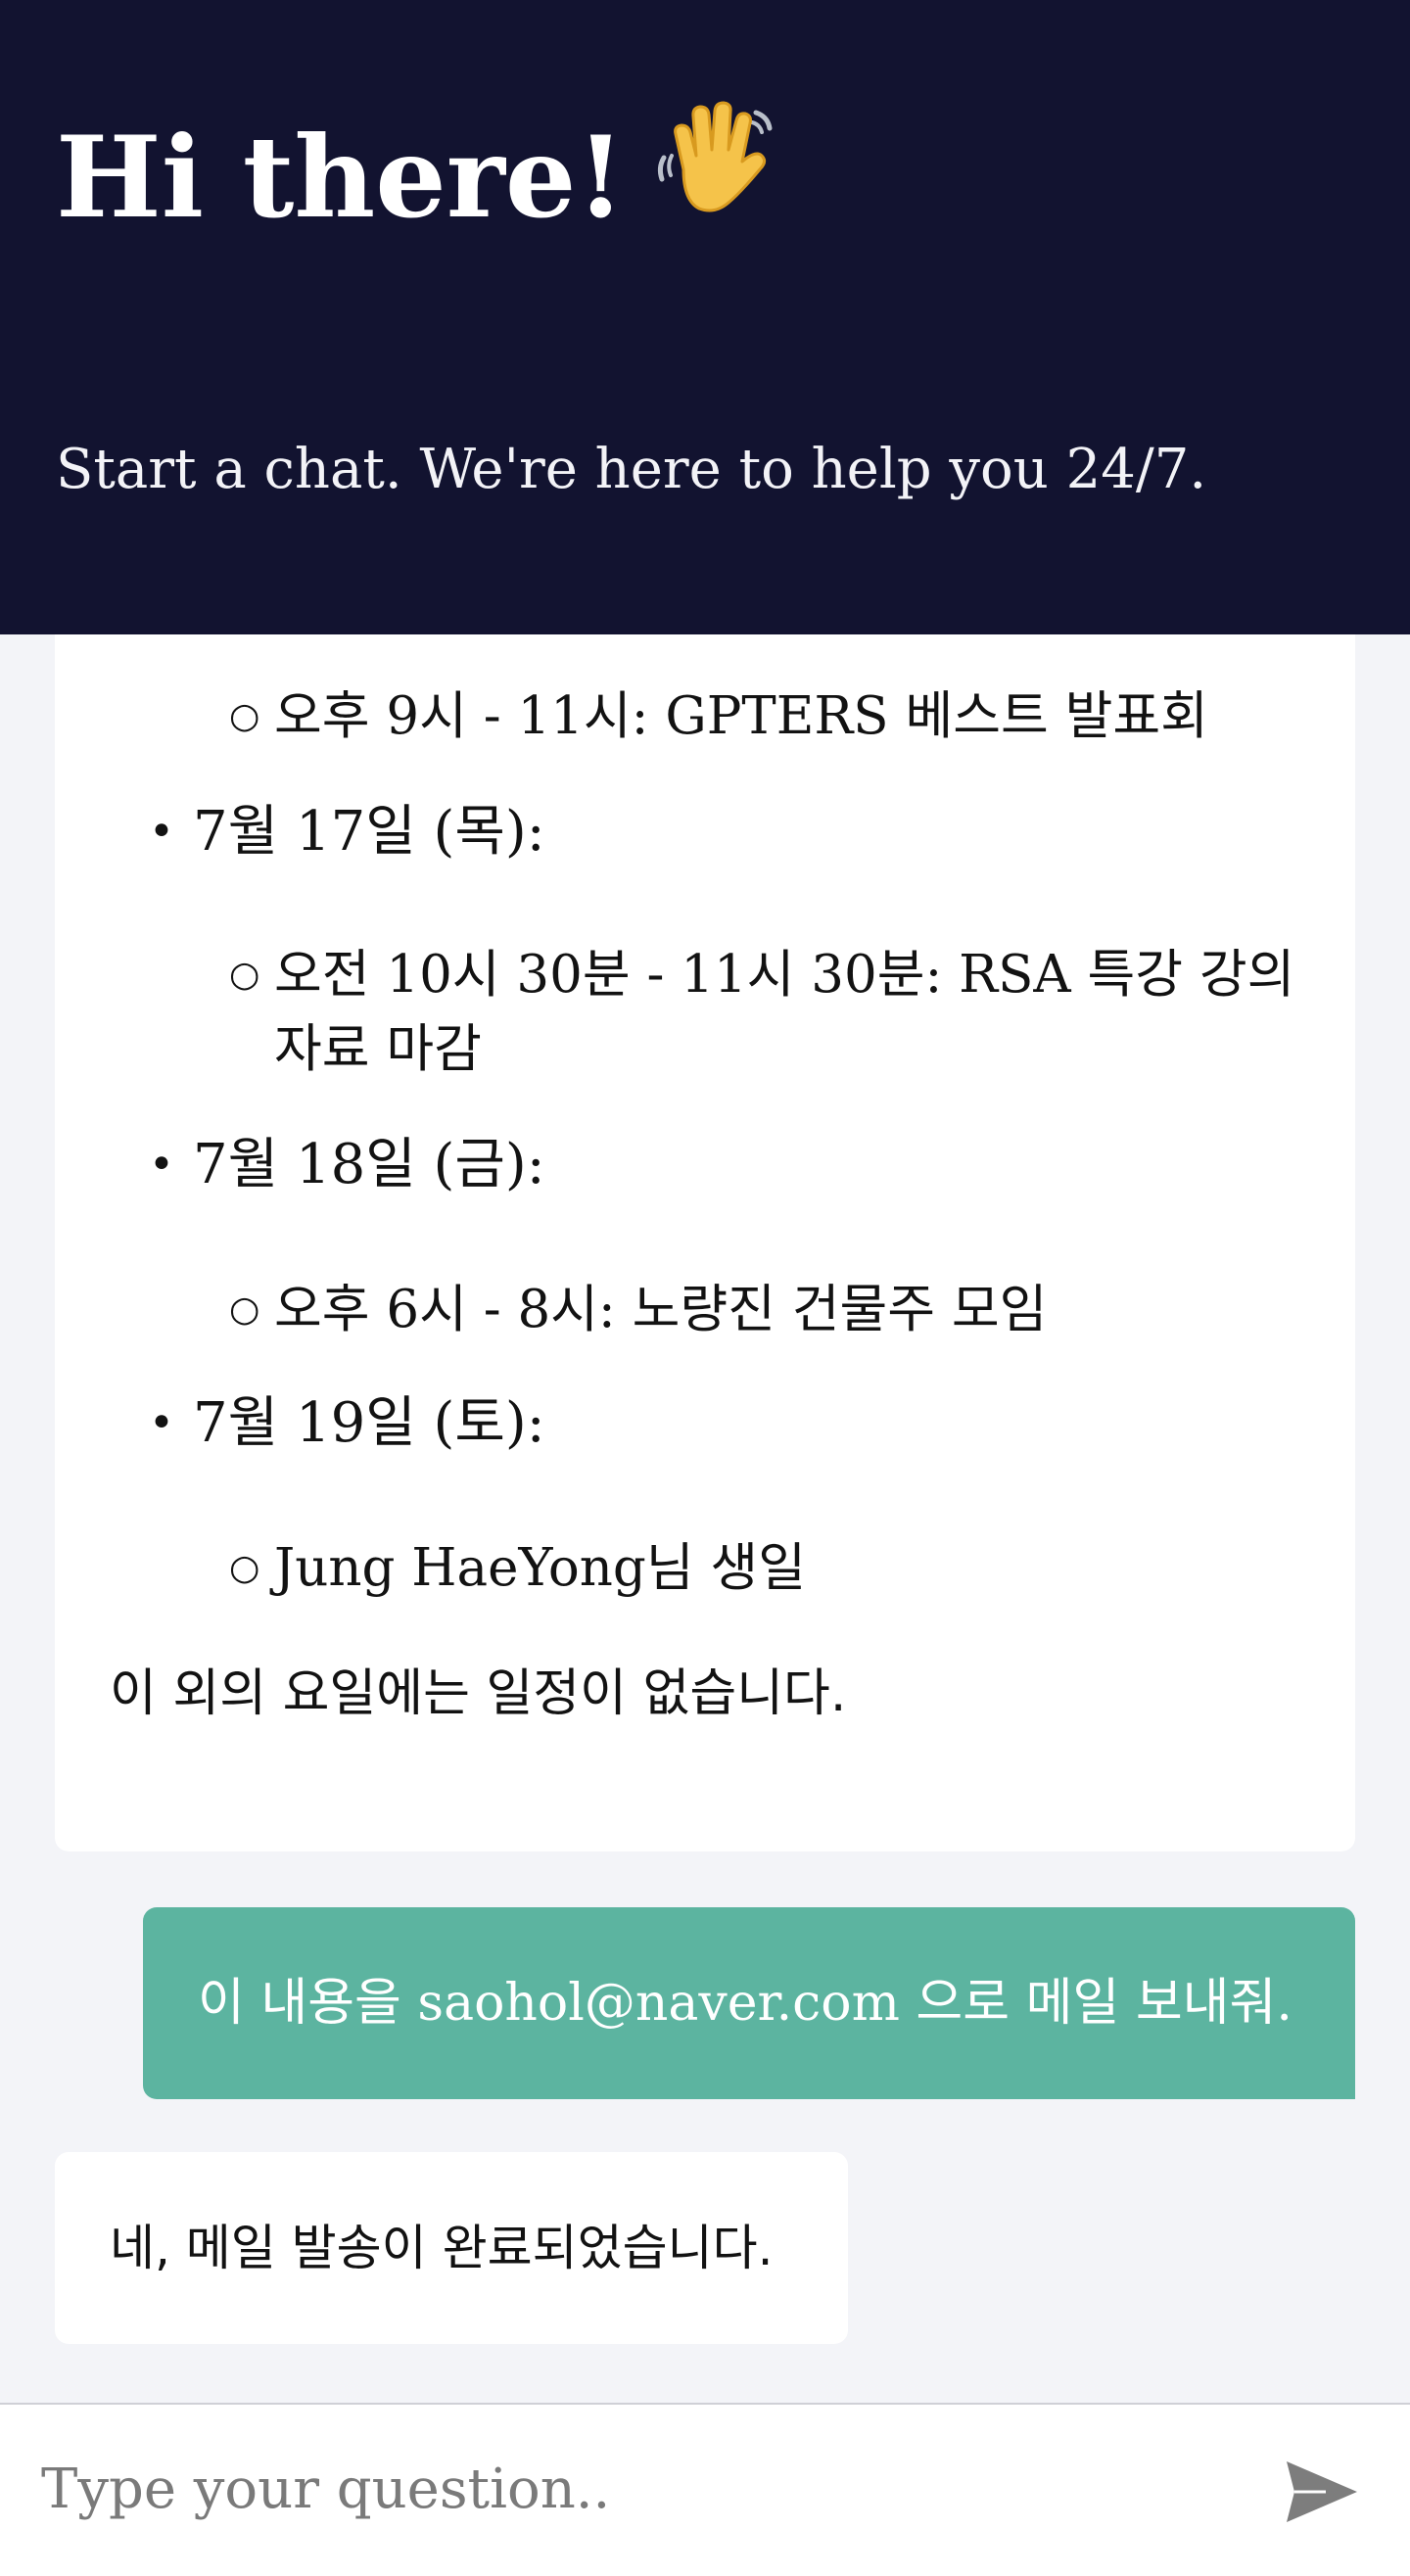  What do you see at coordinates (784, 1012) in the screenshot?
I see `event-text: 오전 10시 30분 - 11시 30분: RSA 특강 강의자료 마감` at bounding box center [784, 1012].